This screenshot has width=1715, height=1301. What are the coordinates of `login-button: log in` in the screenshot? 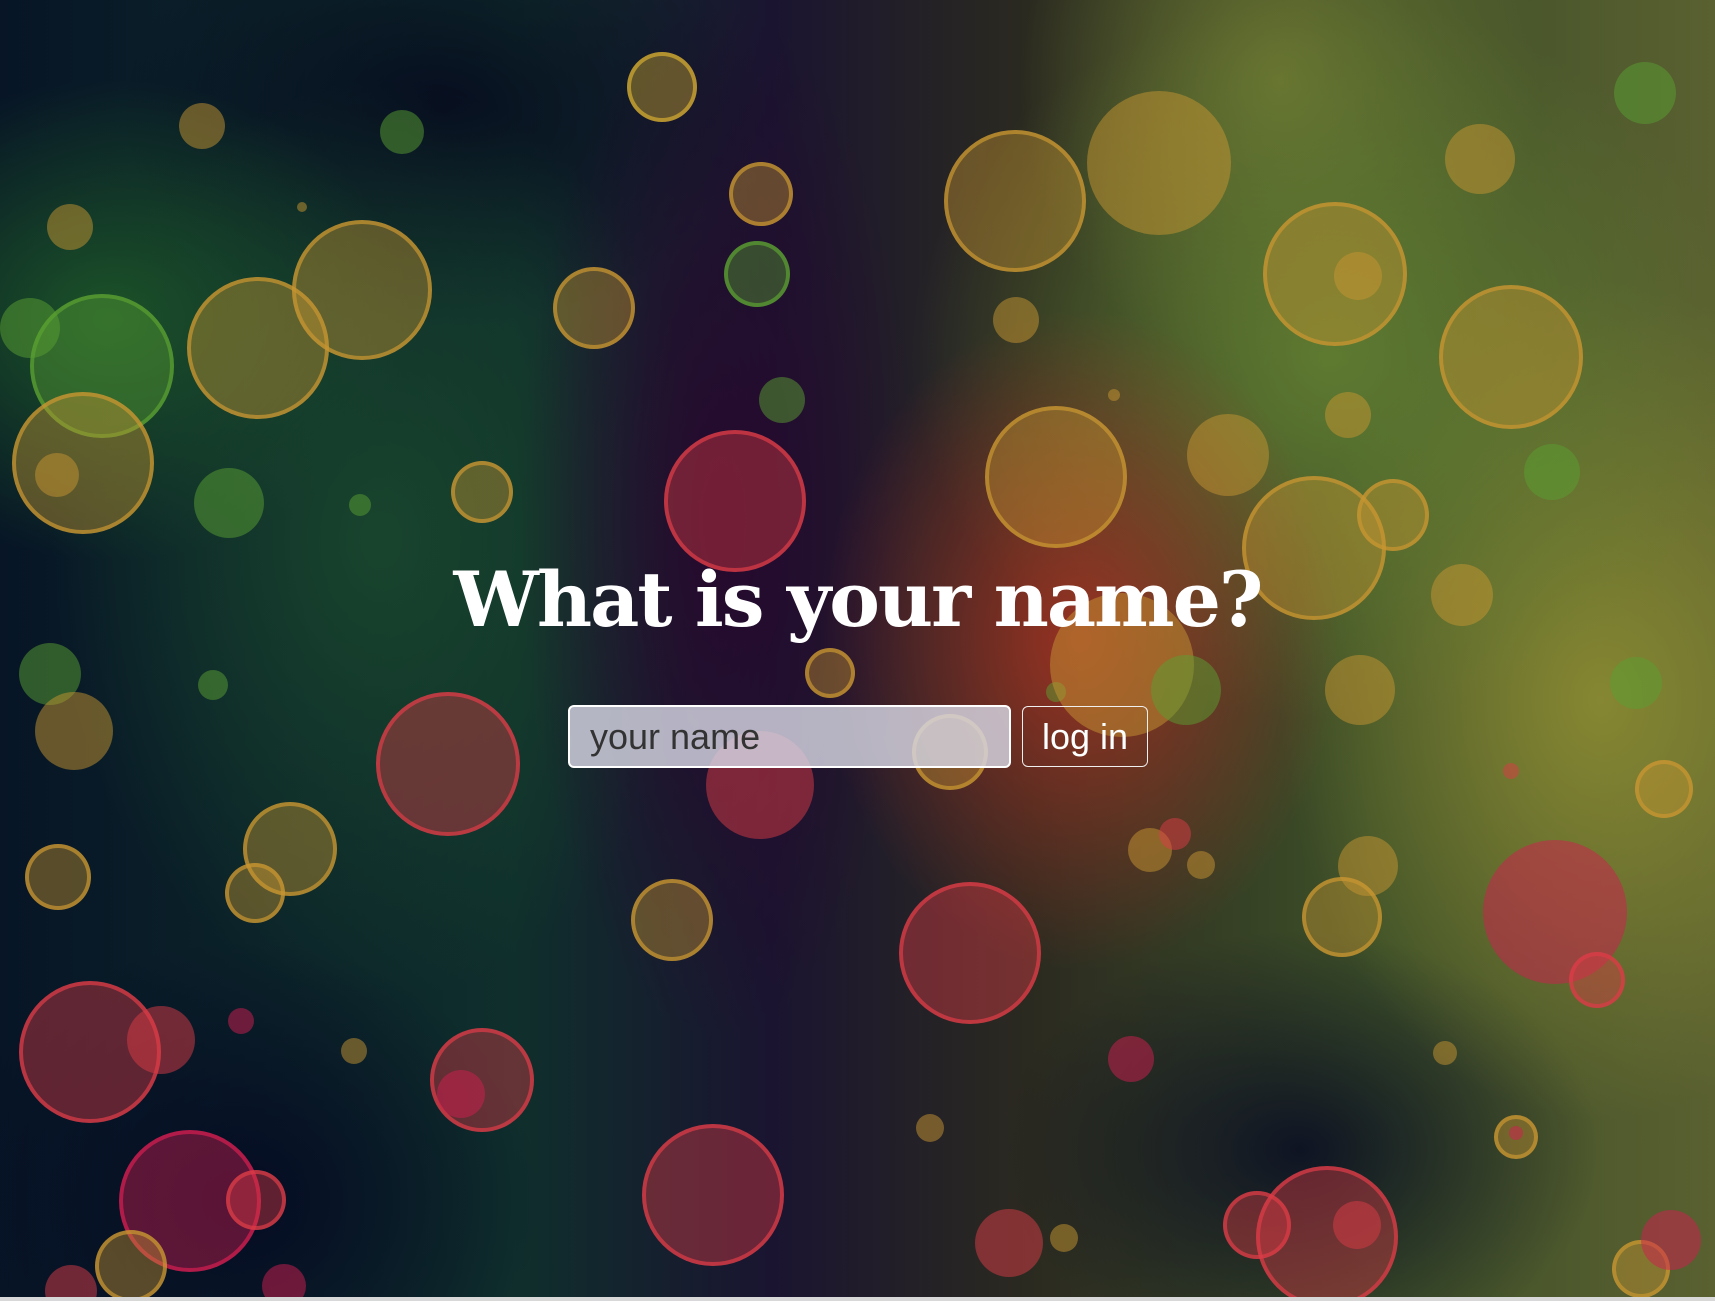 It's located at (1085, 736).